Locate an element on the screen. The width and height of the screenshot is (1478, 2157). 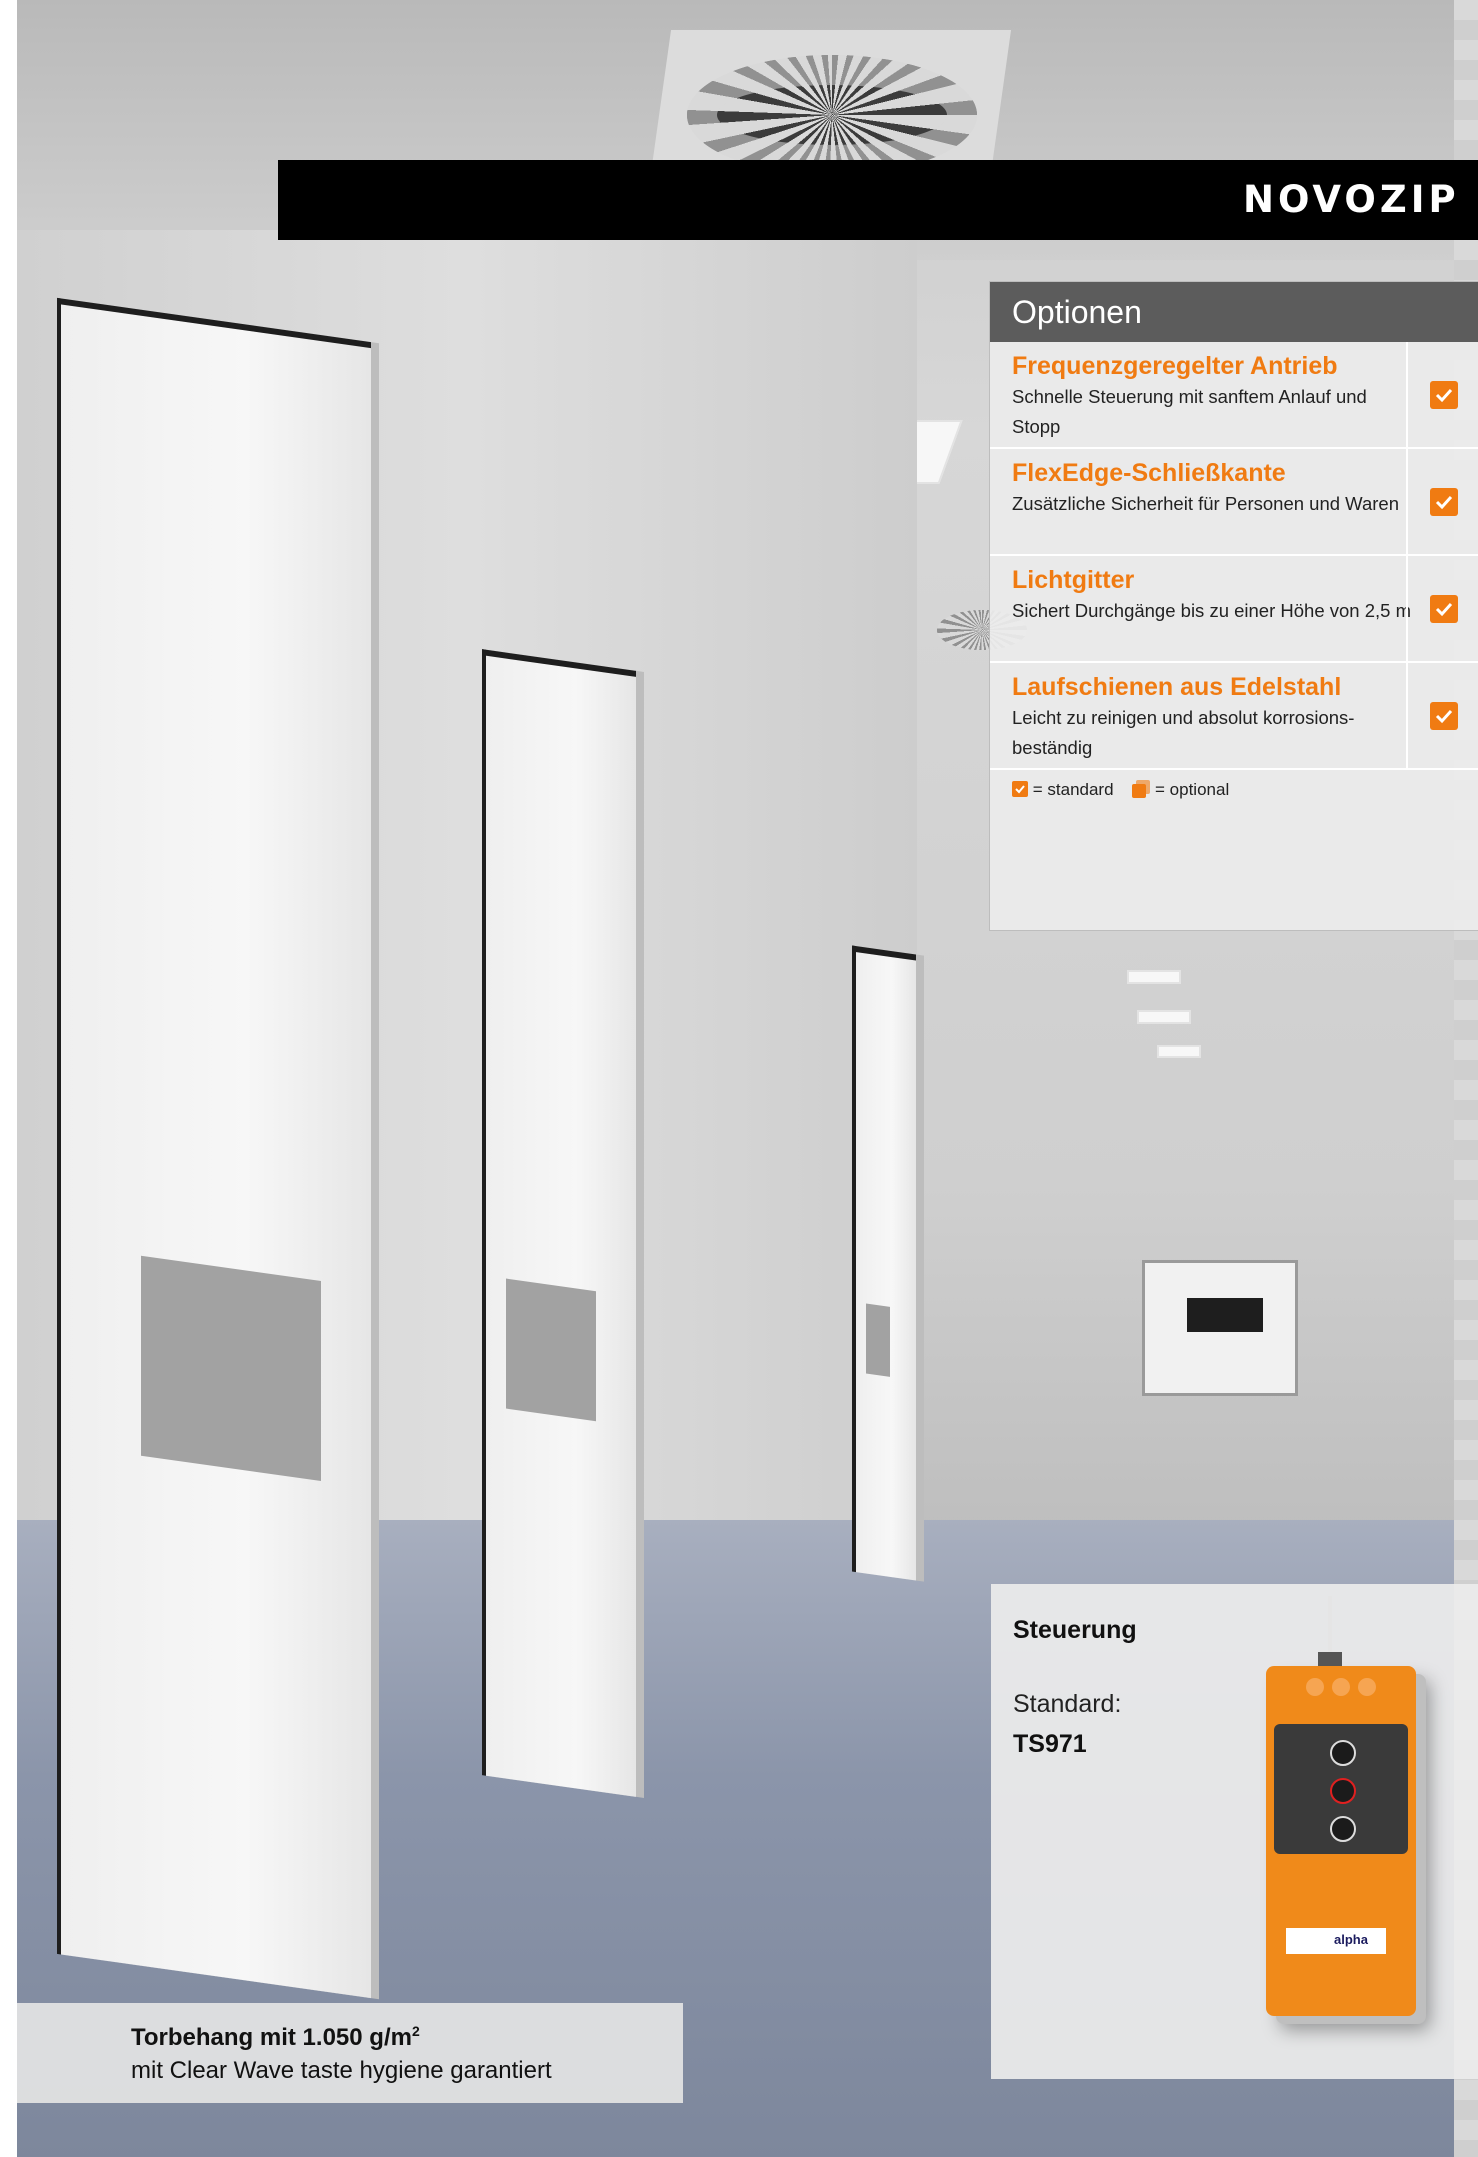
ceiling-vent is located at coordinates (832, 115).